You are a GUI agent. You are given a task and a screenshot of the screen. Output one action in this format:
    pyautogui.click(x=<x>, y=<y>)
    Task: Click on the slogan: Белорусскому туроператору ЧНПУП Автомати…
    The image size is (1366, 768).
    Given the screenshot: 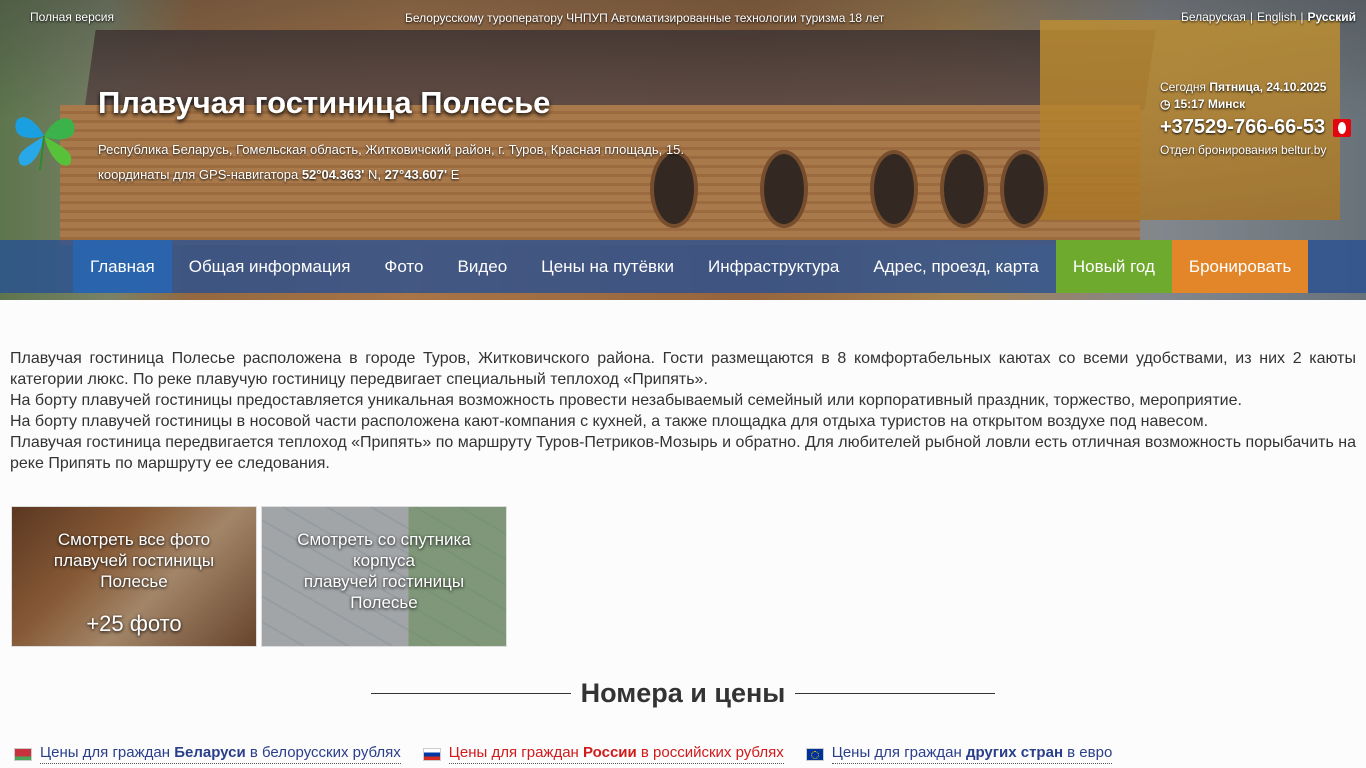 What is the action you would take?
    pyautogui.click(x=645, y=18)
    